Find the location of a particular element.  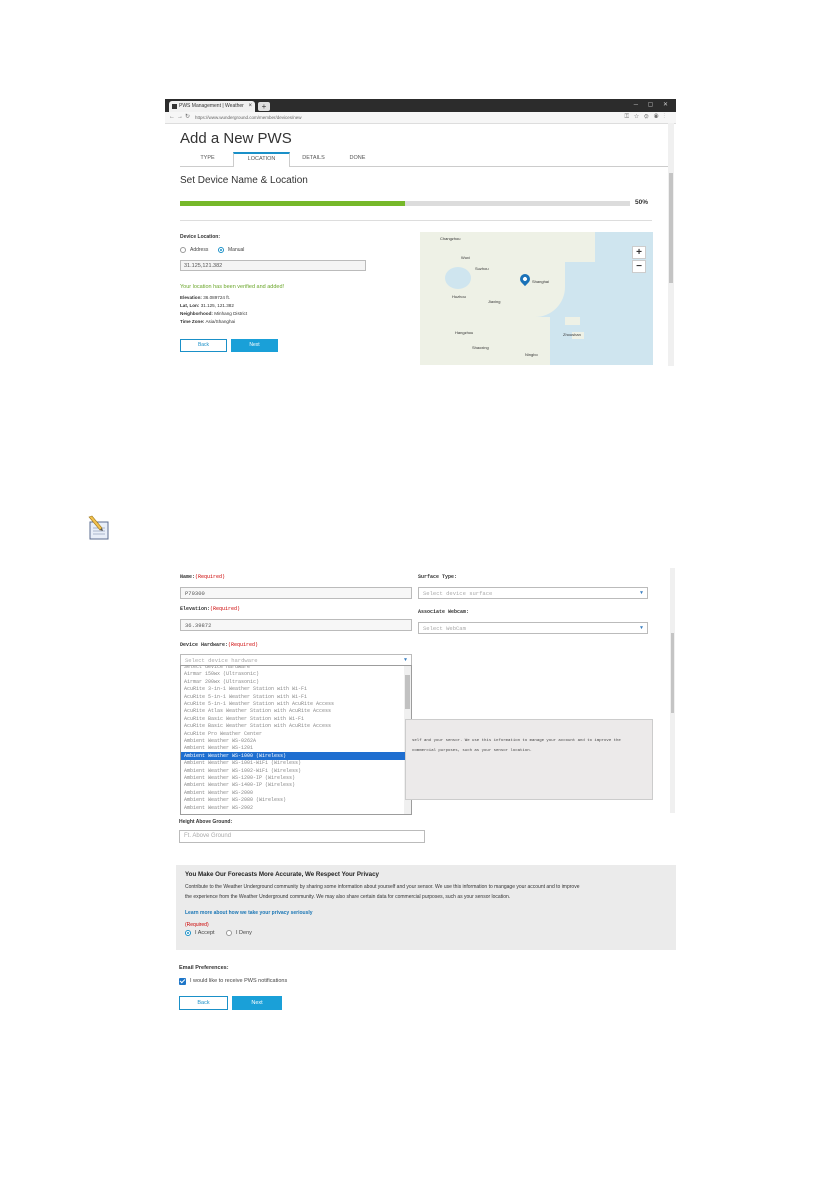

page-title: Add a New PWS is located at coordinates (236, 138).